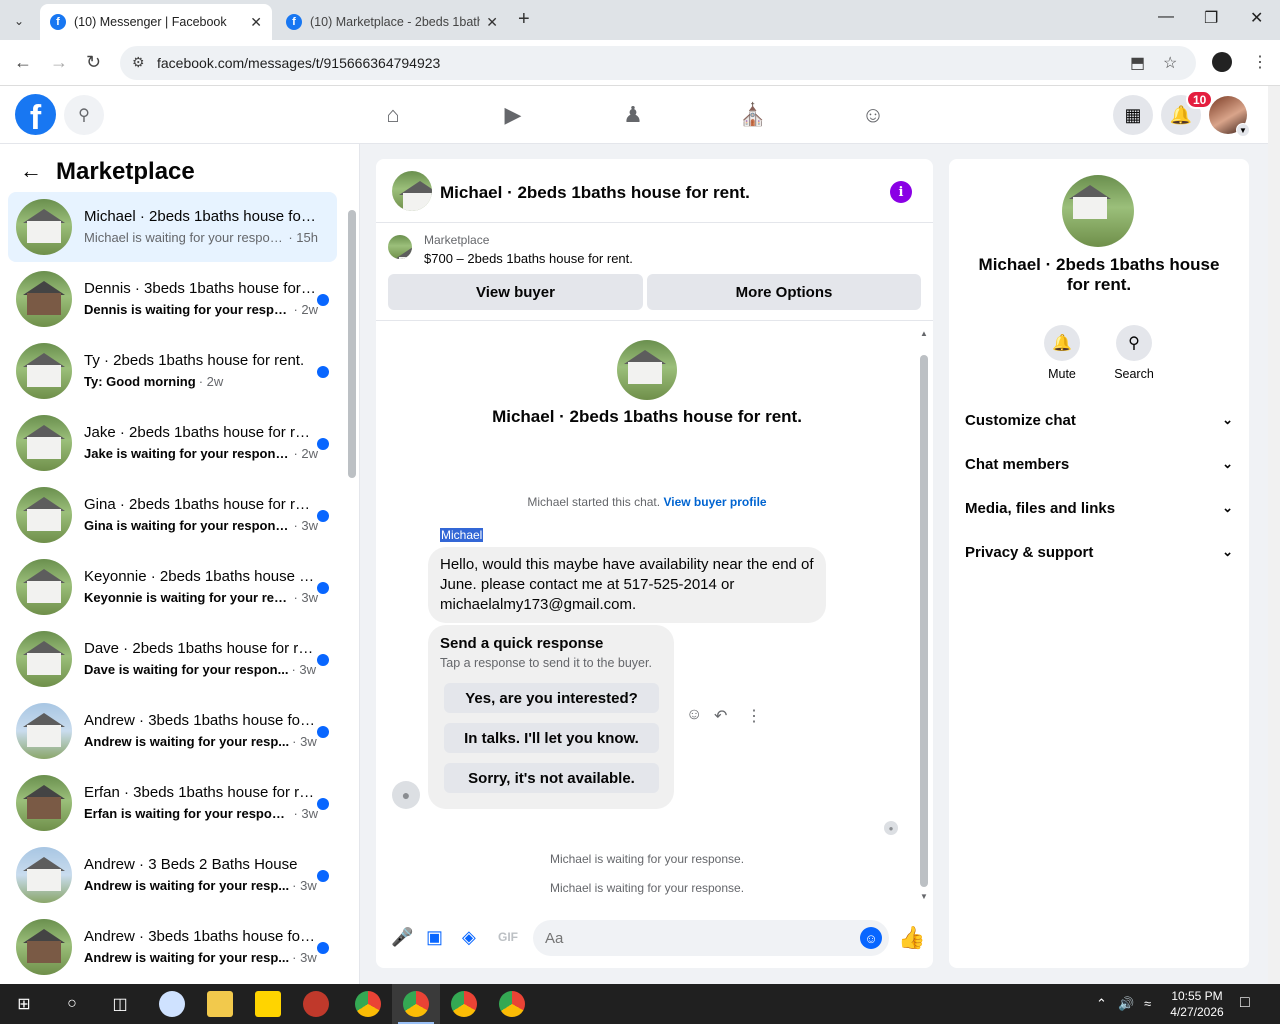  What do you see at coordinates (524, 19) in the screenshot?
I see `new-tab-icon: +` at bounding box center [524, 19].